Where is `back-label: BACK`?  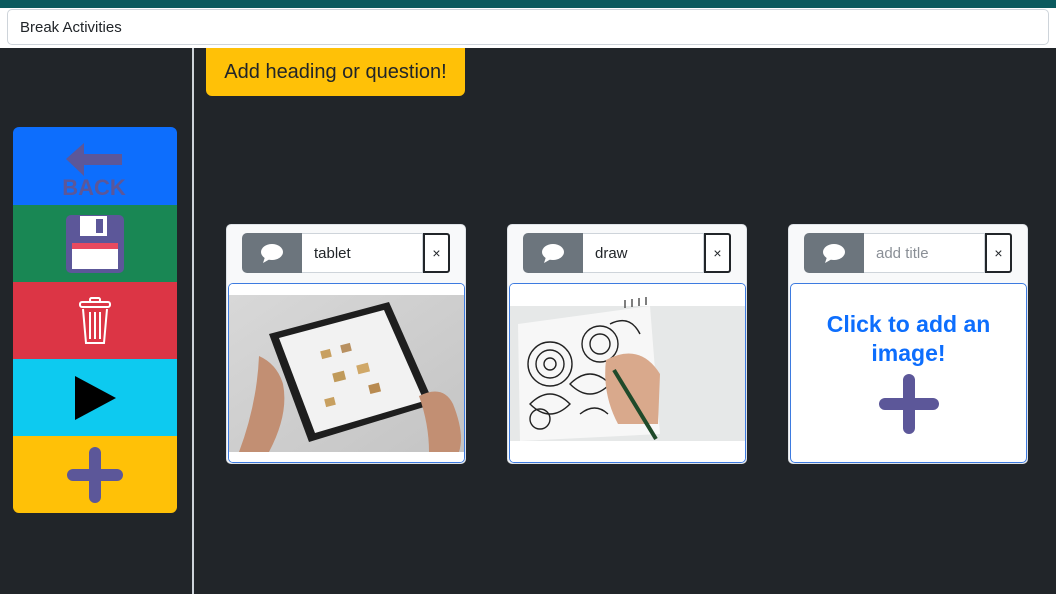 back-label: BACK is located at coordinates (94, 186).